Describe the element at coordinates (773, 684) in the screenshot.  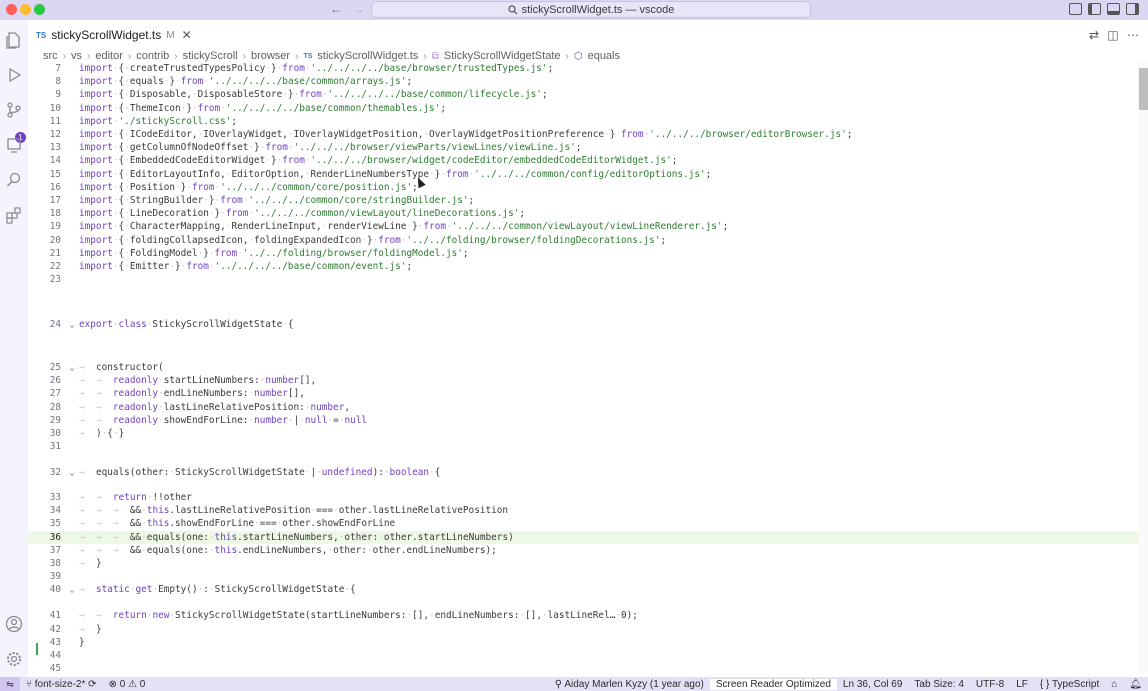
I see `screen-reader-status: Screen Reader Optimized` at that location.